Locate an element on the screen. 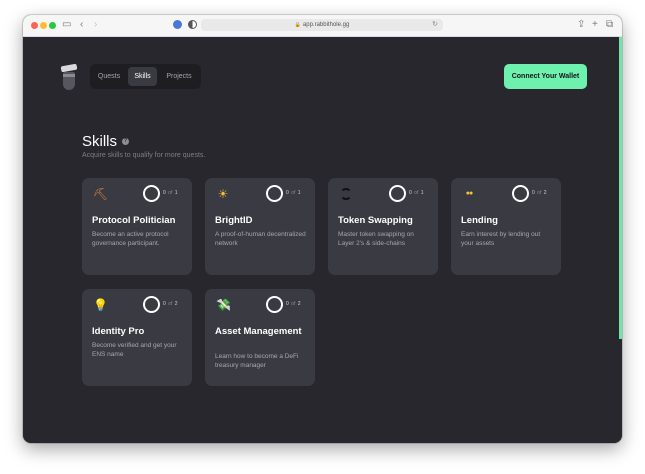 The image size is (645, 474). money-icon: 💸 is located at coordinates (223, 305).